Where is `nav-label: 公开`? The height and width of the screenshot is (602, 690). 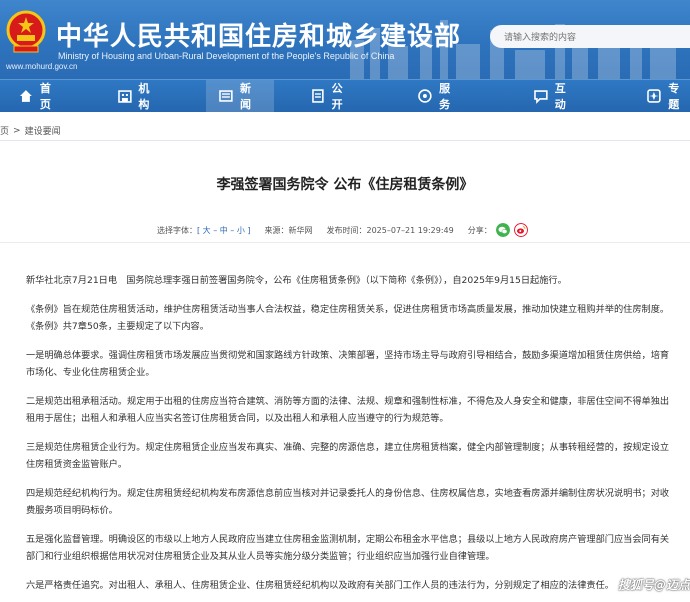
nav-label: 公开 is located at coordinates (337, 96).